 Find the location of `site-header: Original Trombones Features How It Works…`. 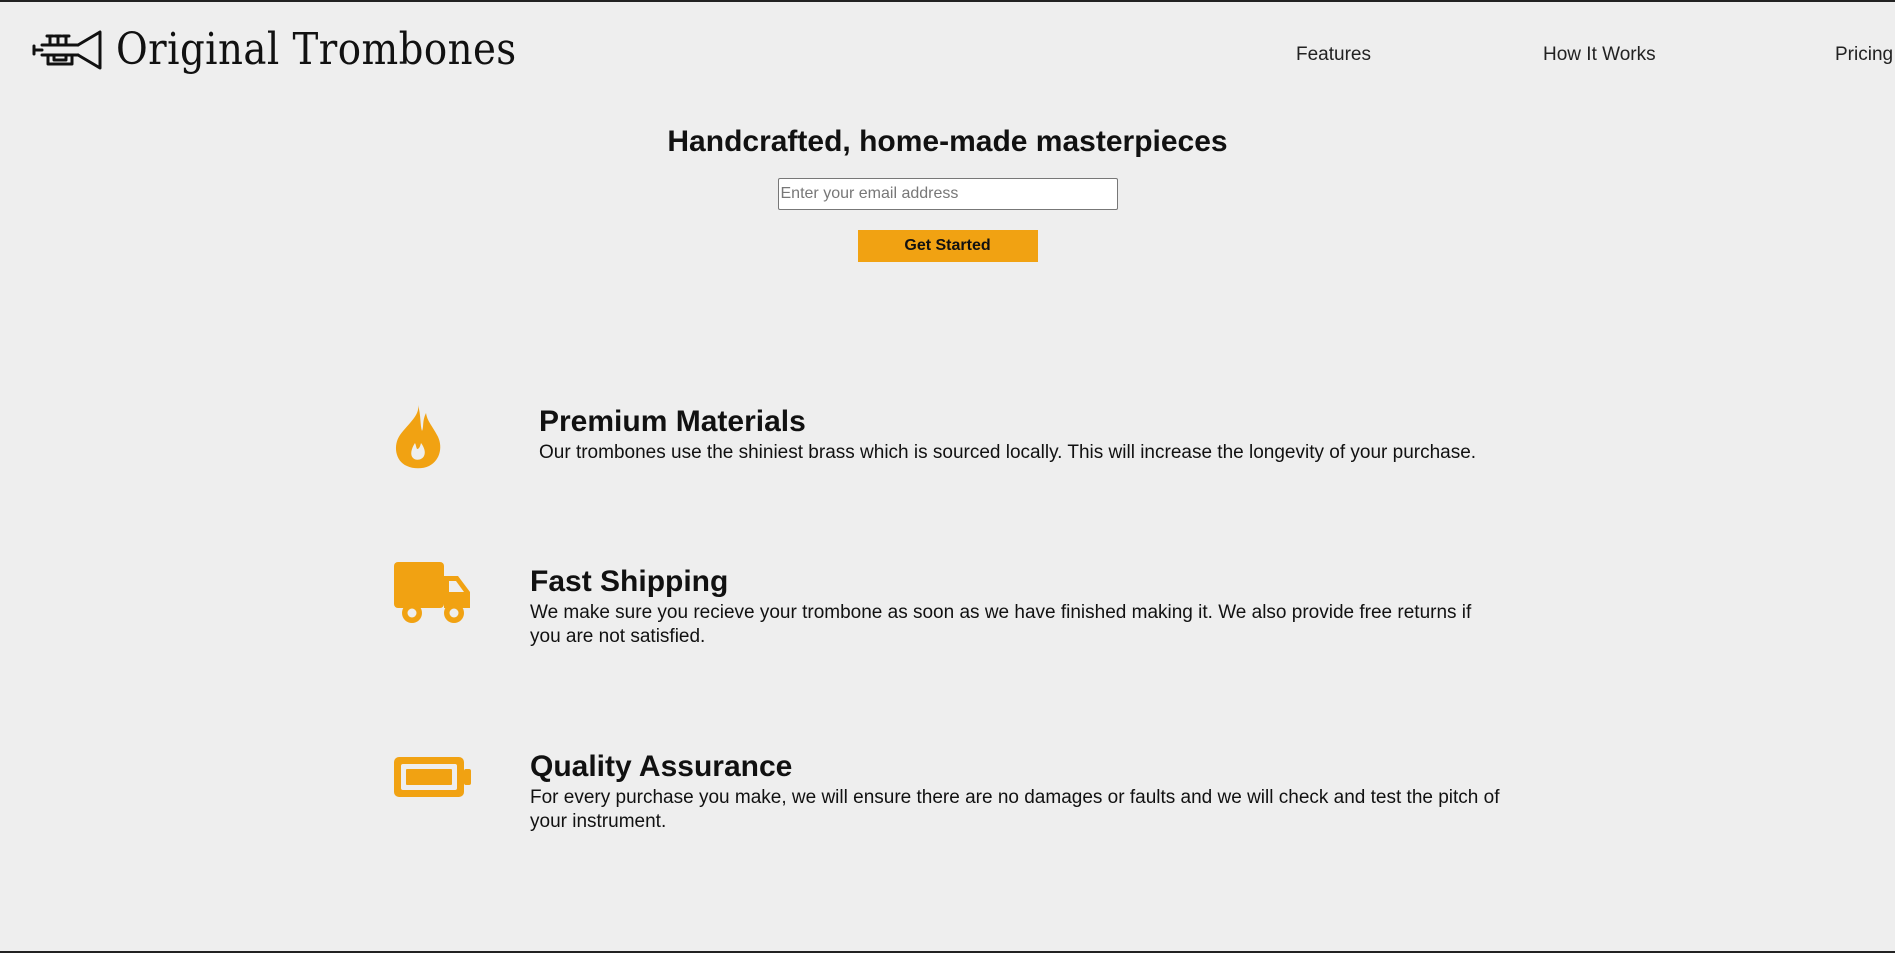

site-header: Original Trombones Features How It Works… is located at coordinates (947, 52).